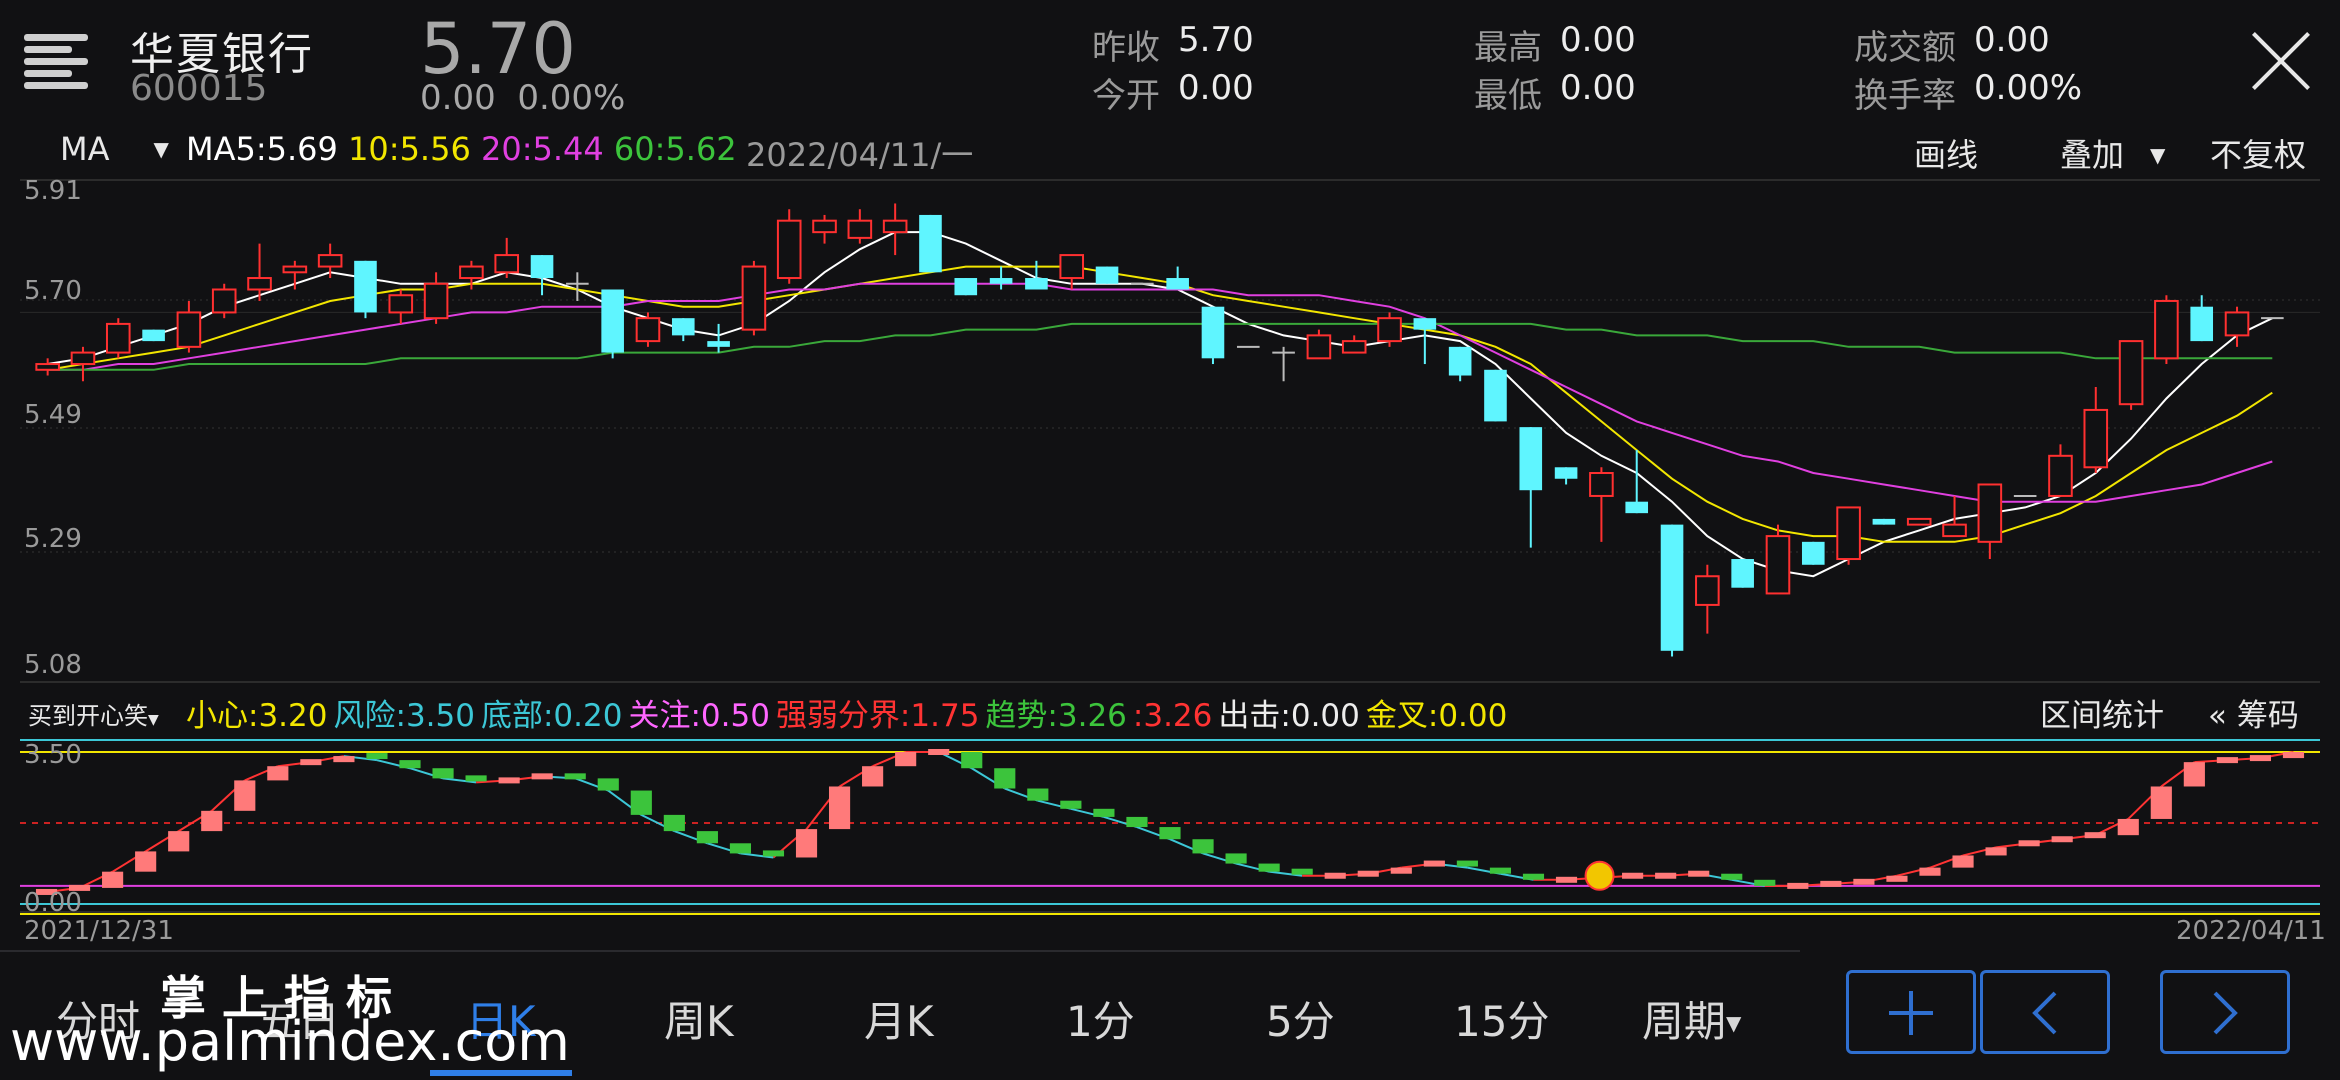  What do you see at coordinates (1684, 1021) in the screenshot?
I see `tab-period-label: 周期` at bounding box center [1684, 1021].